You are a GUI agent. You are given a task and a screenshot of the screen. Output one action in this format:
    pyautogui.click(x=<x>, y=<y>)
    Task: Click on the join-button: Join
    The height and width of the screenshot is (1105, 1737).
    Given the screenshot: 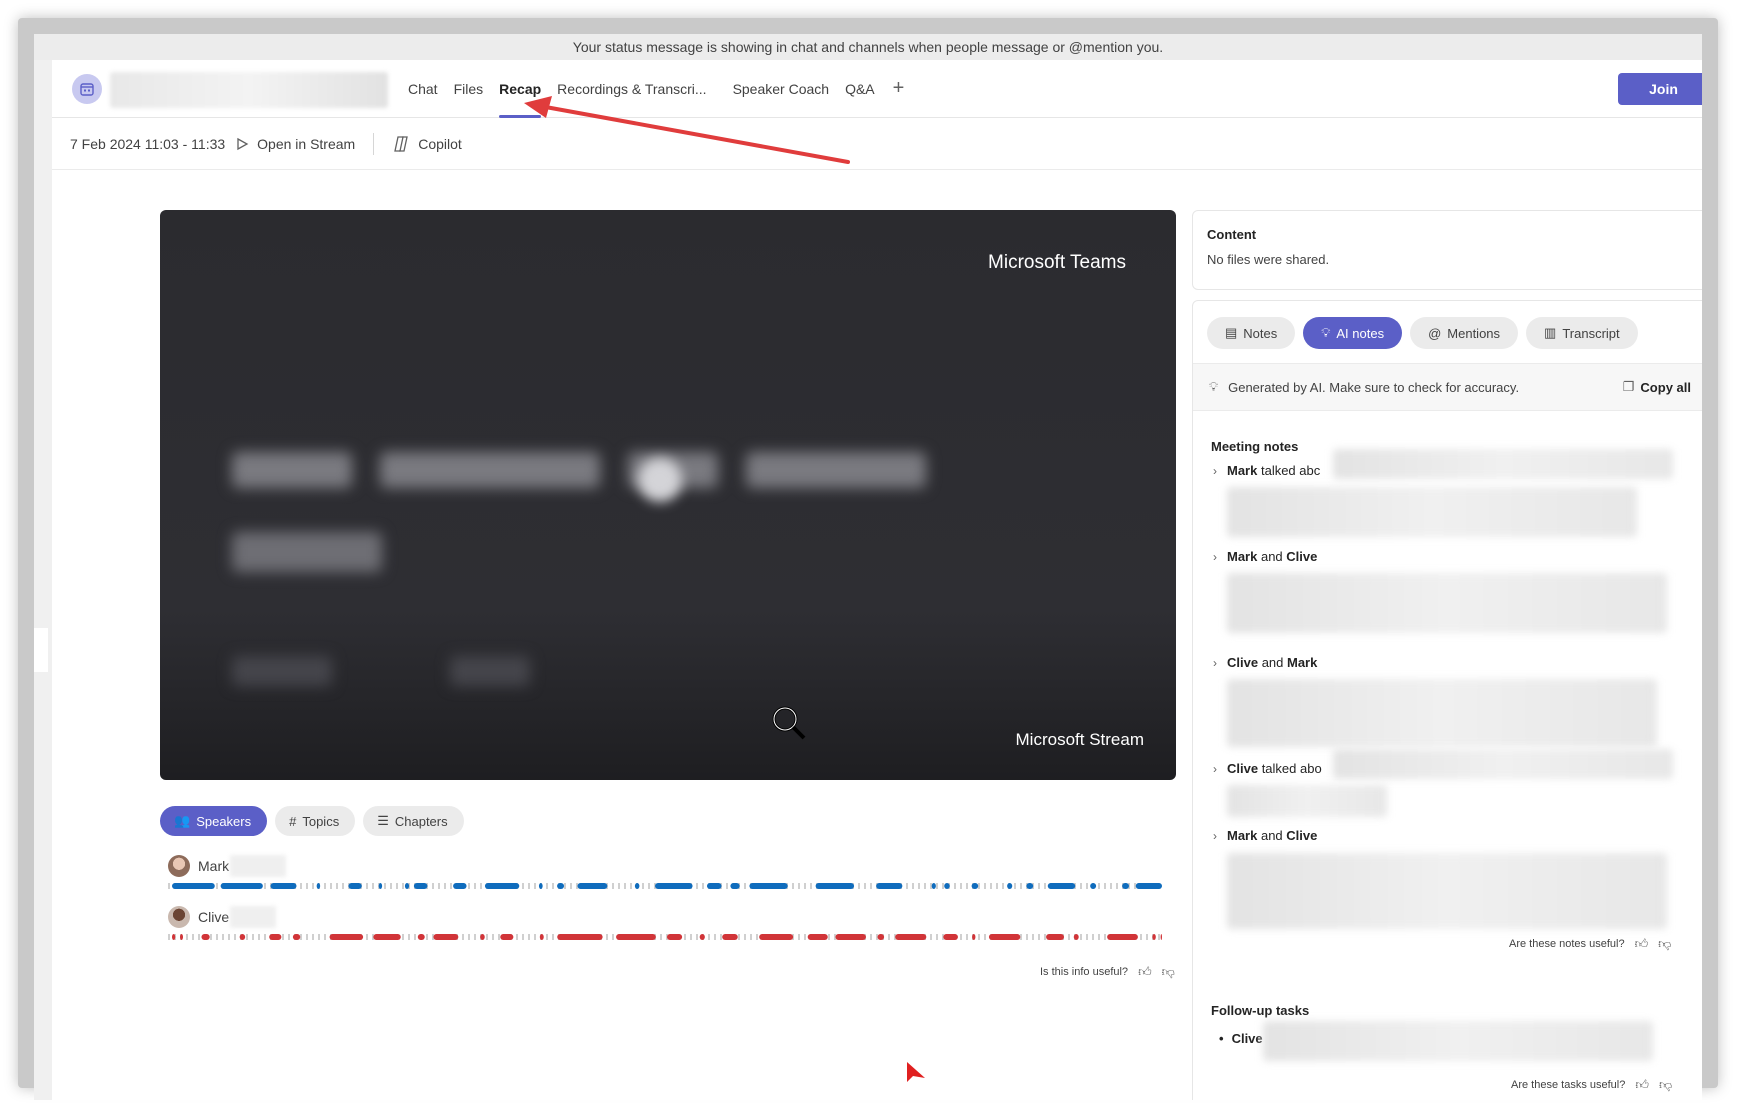 What is the action you would take?
    pyautogui.click(x=1660, y=89)
    